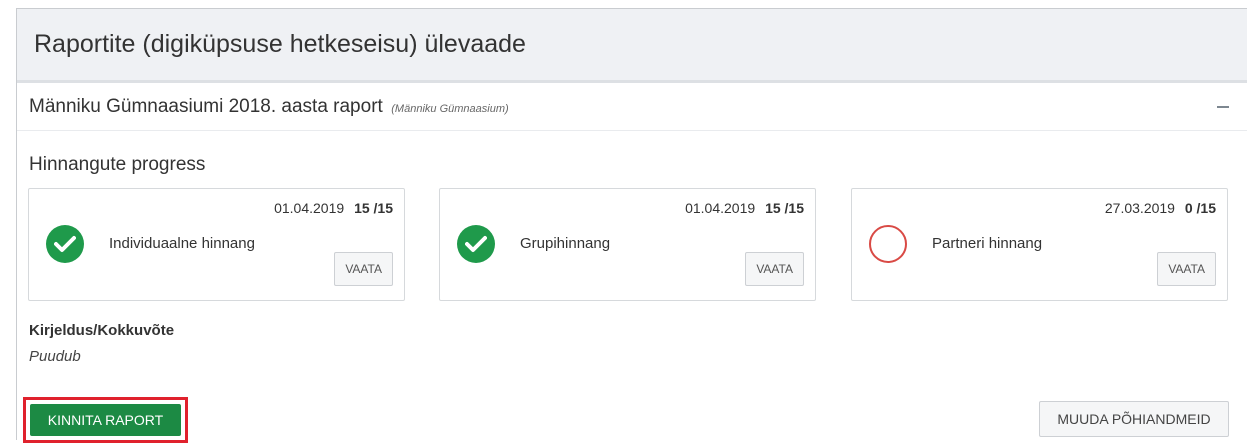 This screenshot has width=1247, height=443. What do you see at coordinates (450, 108) in the screenshot?
I see `report-school: (Männiku Gümnaasium)` at bounding box center [450, 108].